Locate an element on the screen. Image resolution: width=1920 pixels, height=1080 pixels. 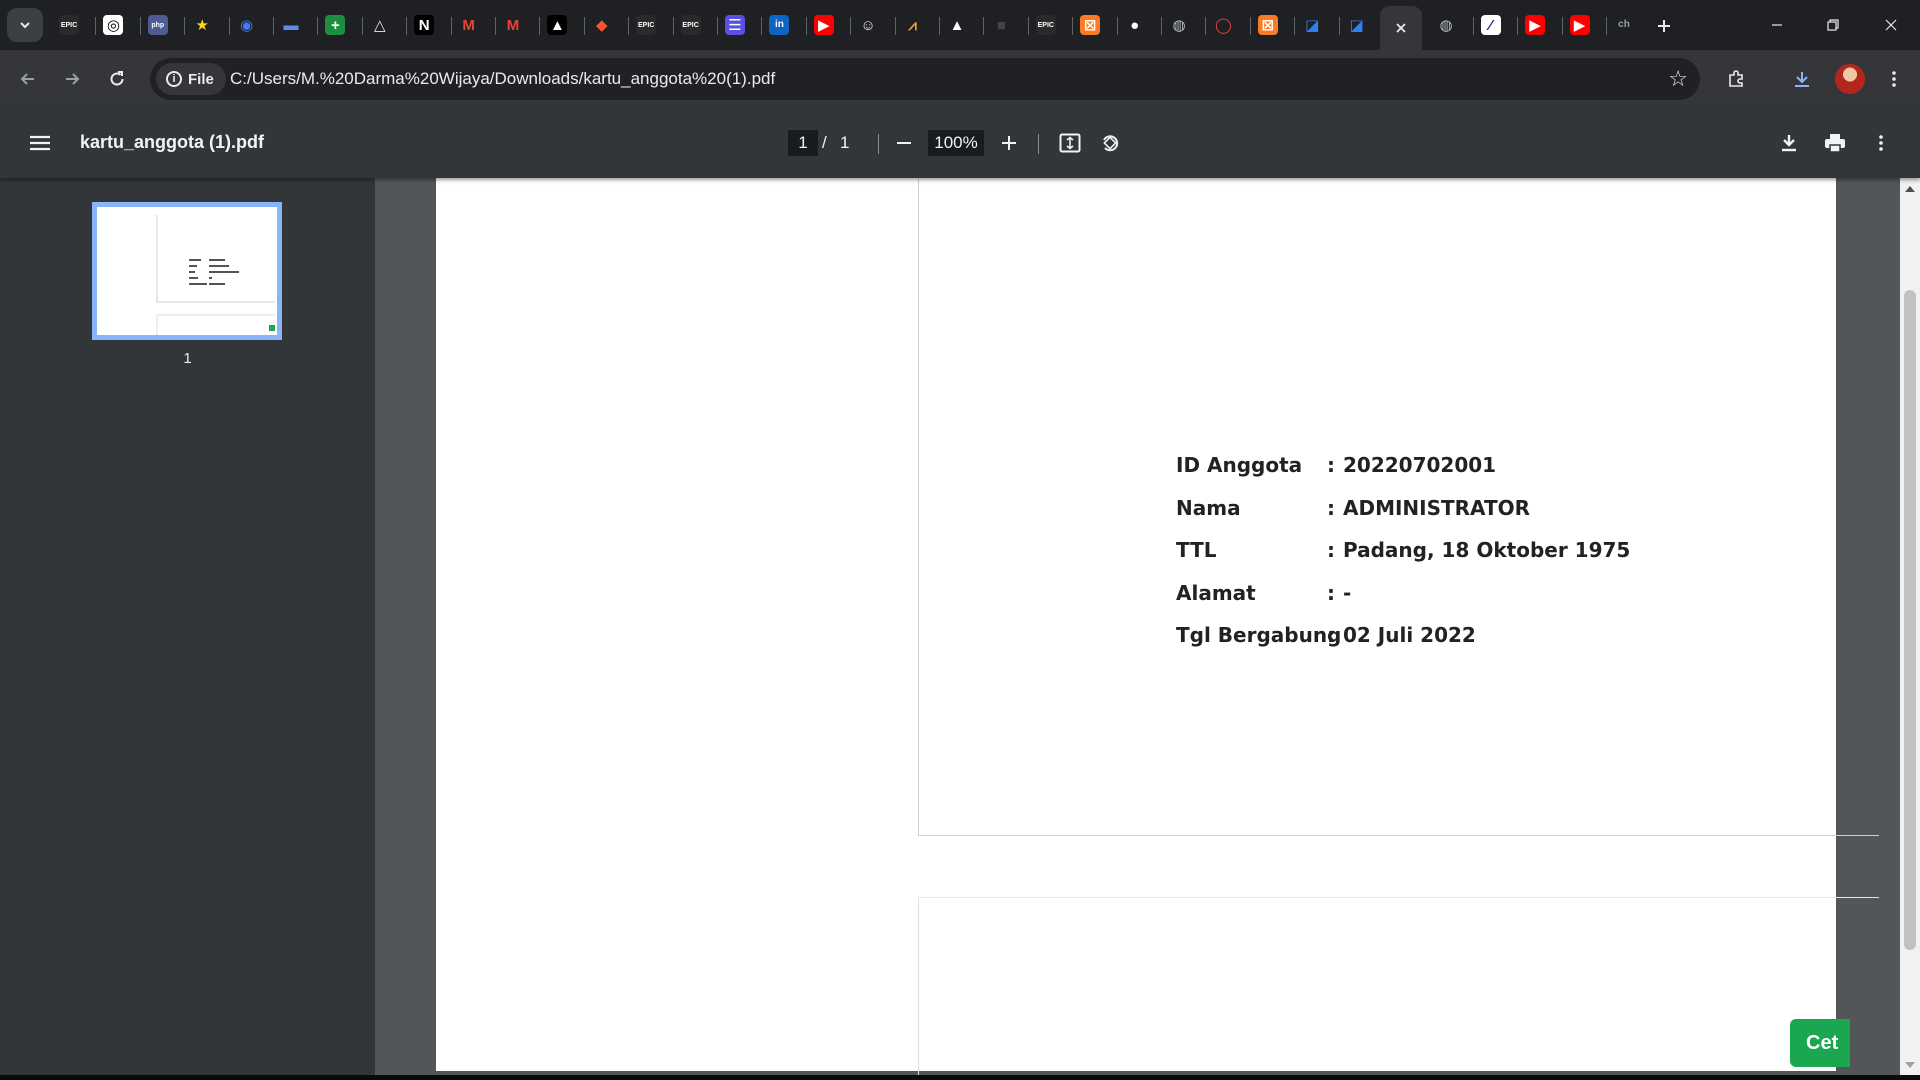
green-plus-icon: + is located at coordinates (335, 25).